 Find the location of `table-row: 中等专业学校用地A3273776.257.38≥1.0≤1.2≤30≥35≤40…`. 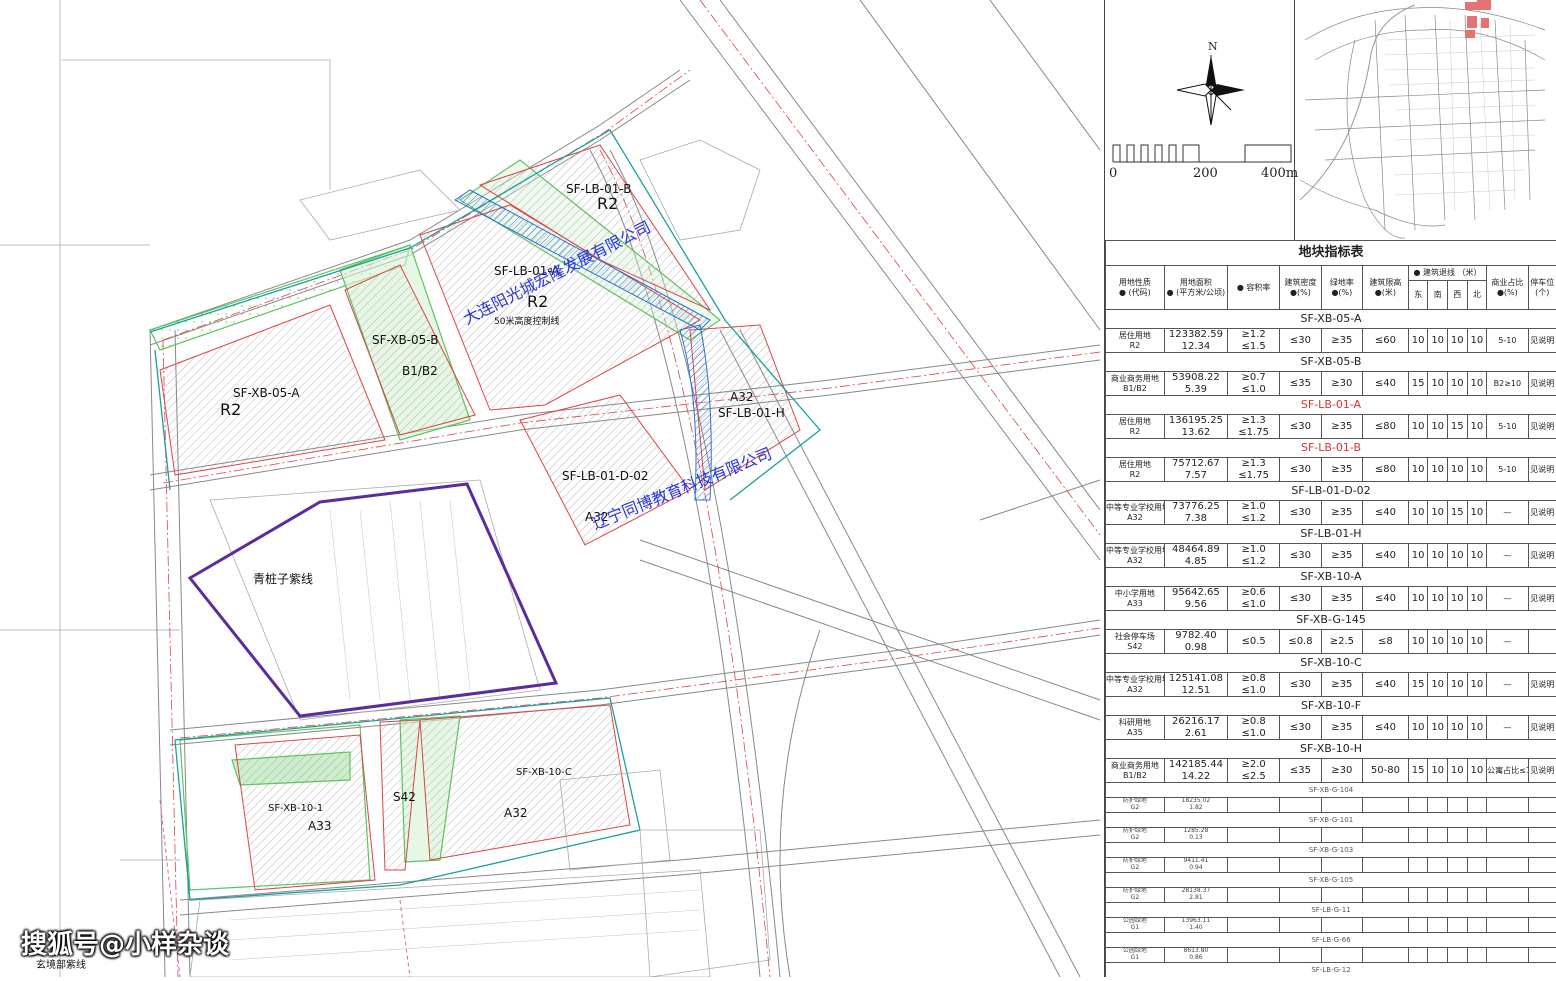

table-row: 中等专业学校用地A3273776.257.38≥1.0≤1.2≤30≥35≤40… is located at coordinates (1331, 513).